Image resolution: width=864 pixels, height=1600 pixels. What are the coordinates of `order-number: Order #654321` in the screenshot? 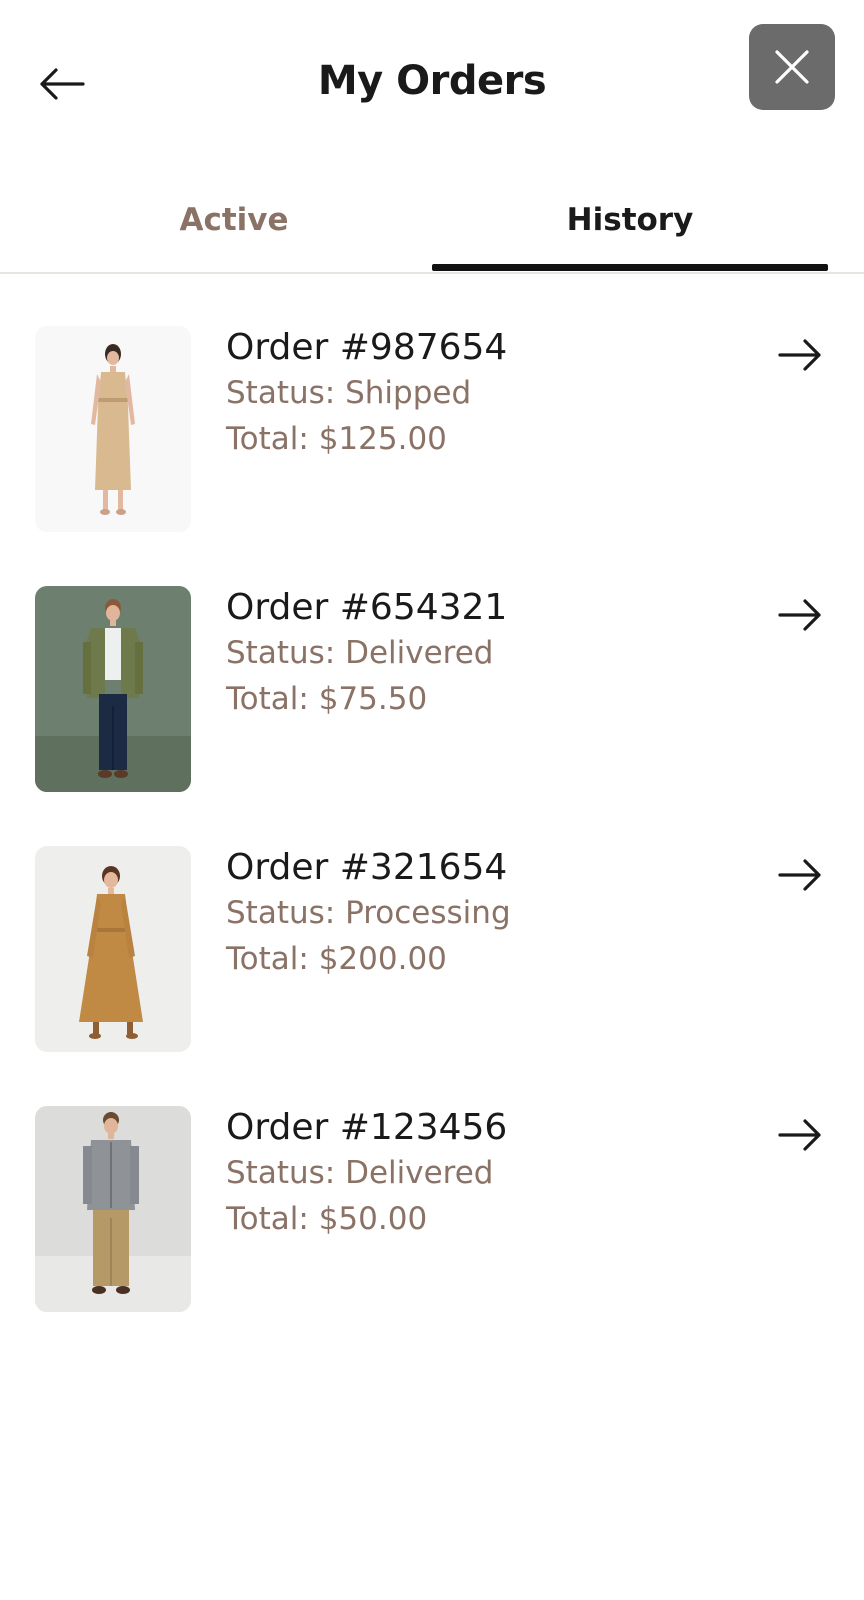 It's located at (367, 607).